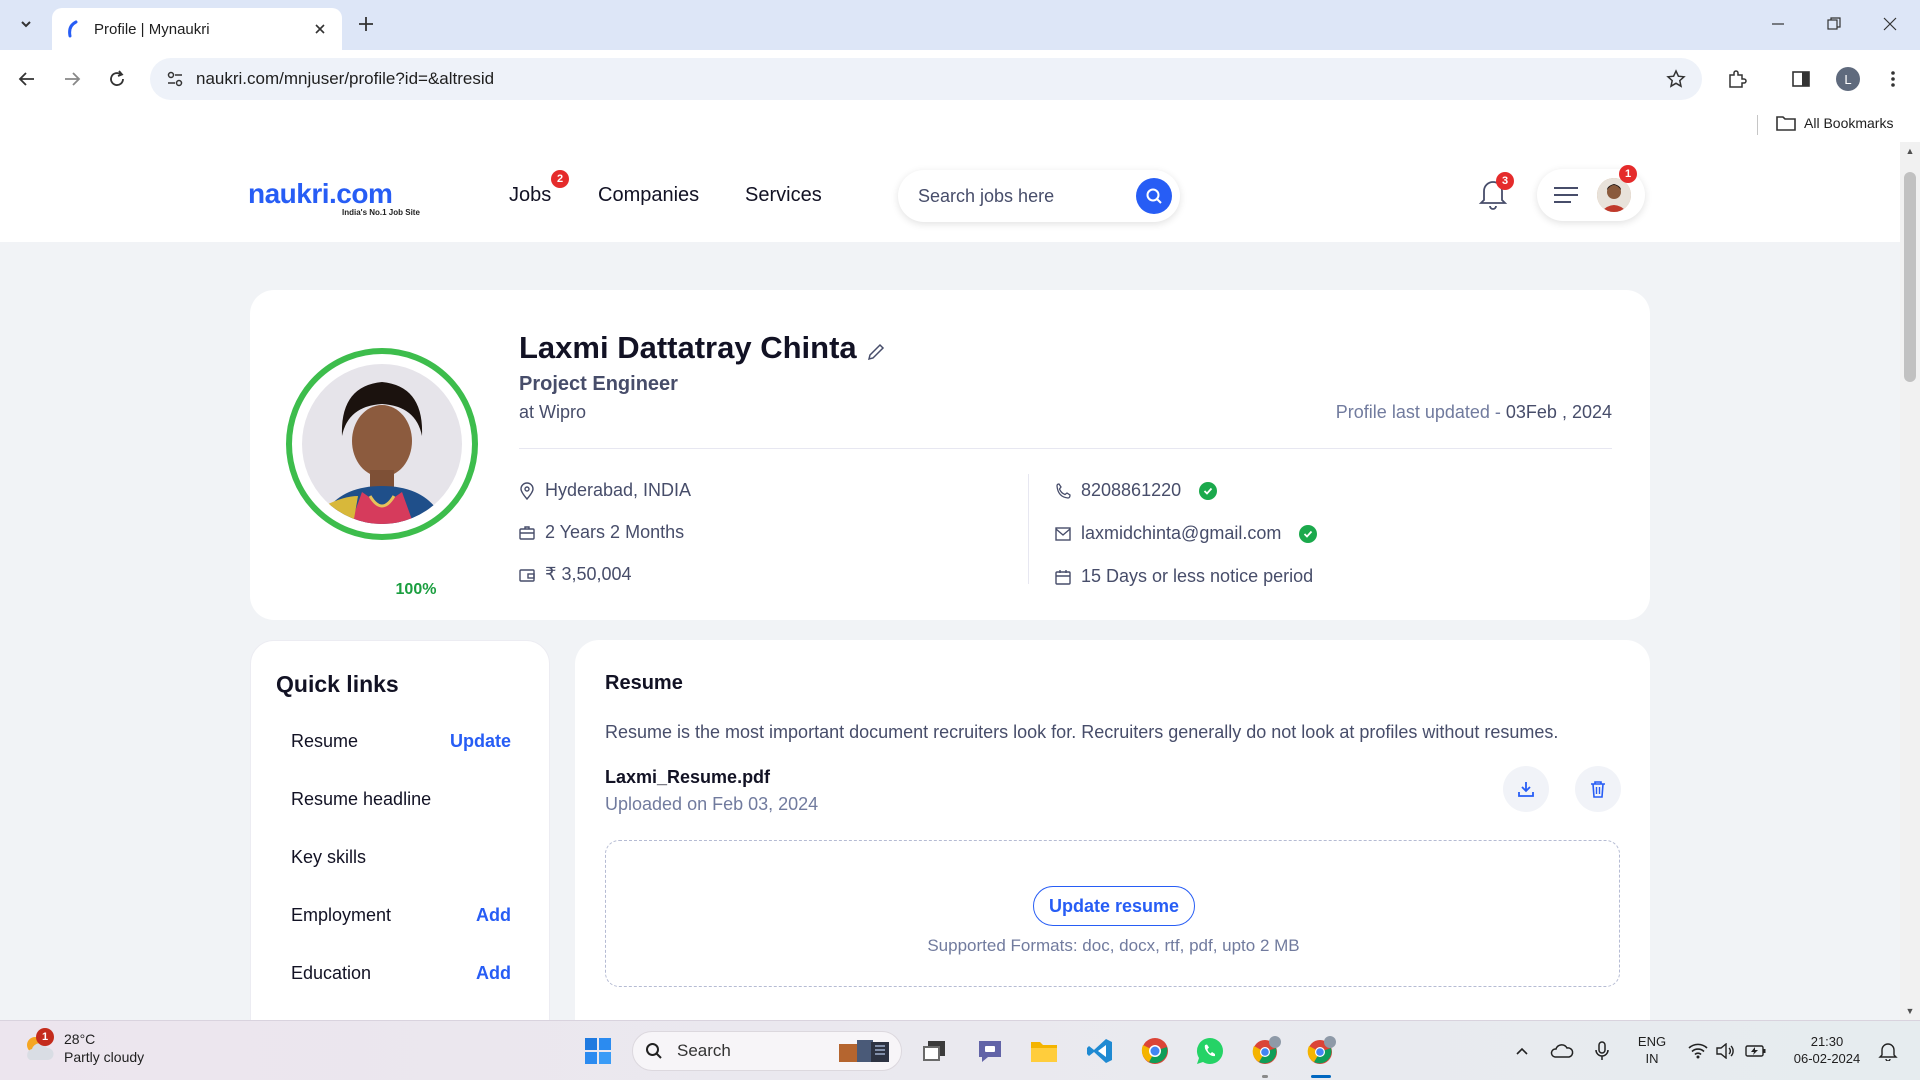 Image resolution: width=1920 pixels, height=1080 pixels. What do you see at coordinates (986, 195) in the screenshot?
I see `search-placeholder: Search jobs here` at bounding box center [986, 195].